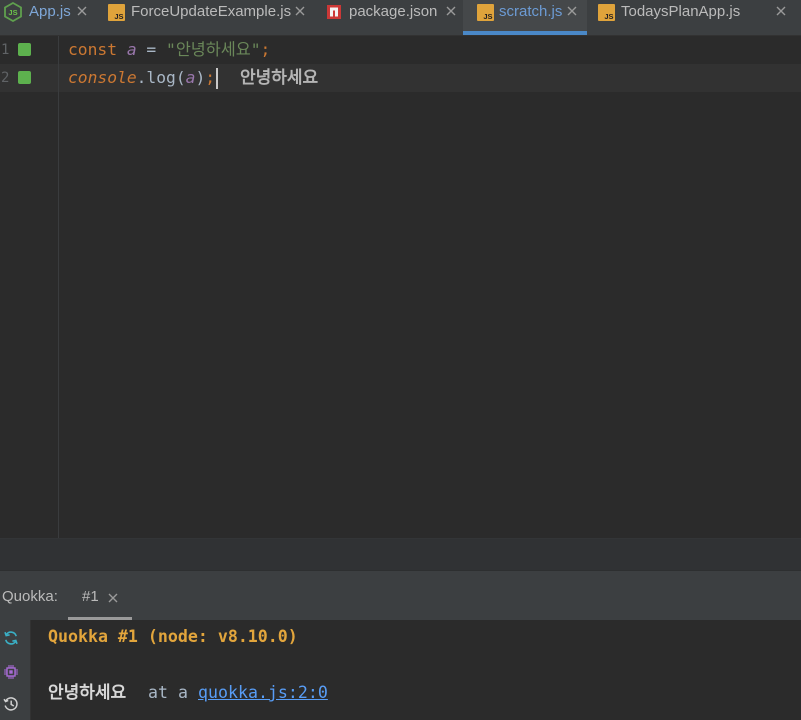 This screenshot has height=720, width=801. I want to click on paren-token: ), so click(200, 77).